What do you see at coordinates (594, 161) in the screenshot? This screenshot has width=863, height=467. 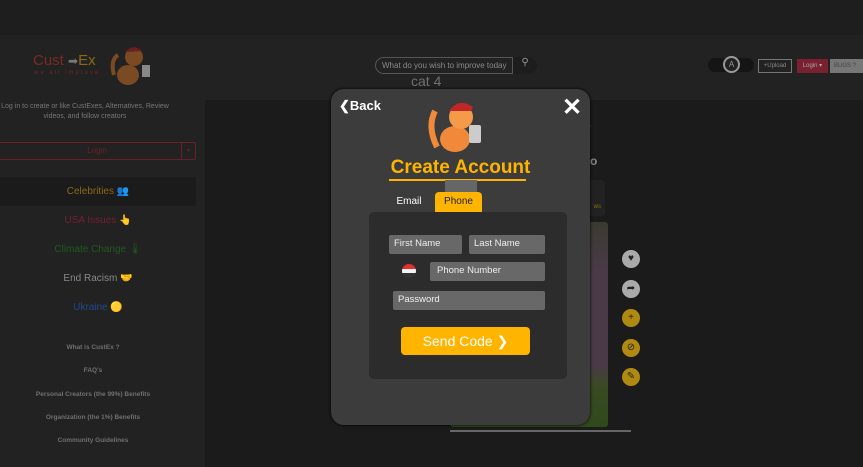 I see `background-text: o` at bounding box center [594, 161].